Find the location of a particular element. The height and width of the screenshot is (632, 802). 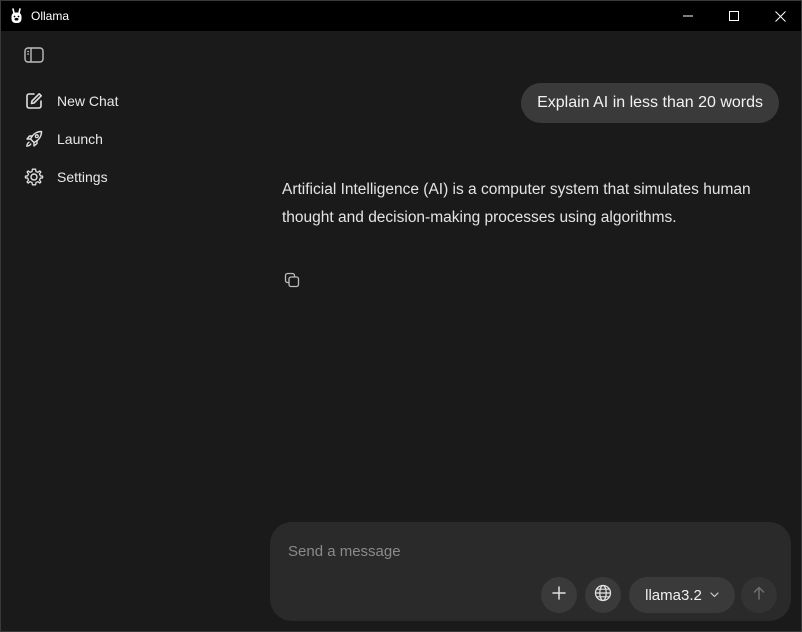

send-button is located at coordinates (759, 595).